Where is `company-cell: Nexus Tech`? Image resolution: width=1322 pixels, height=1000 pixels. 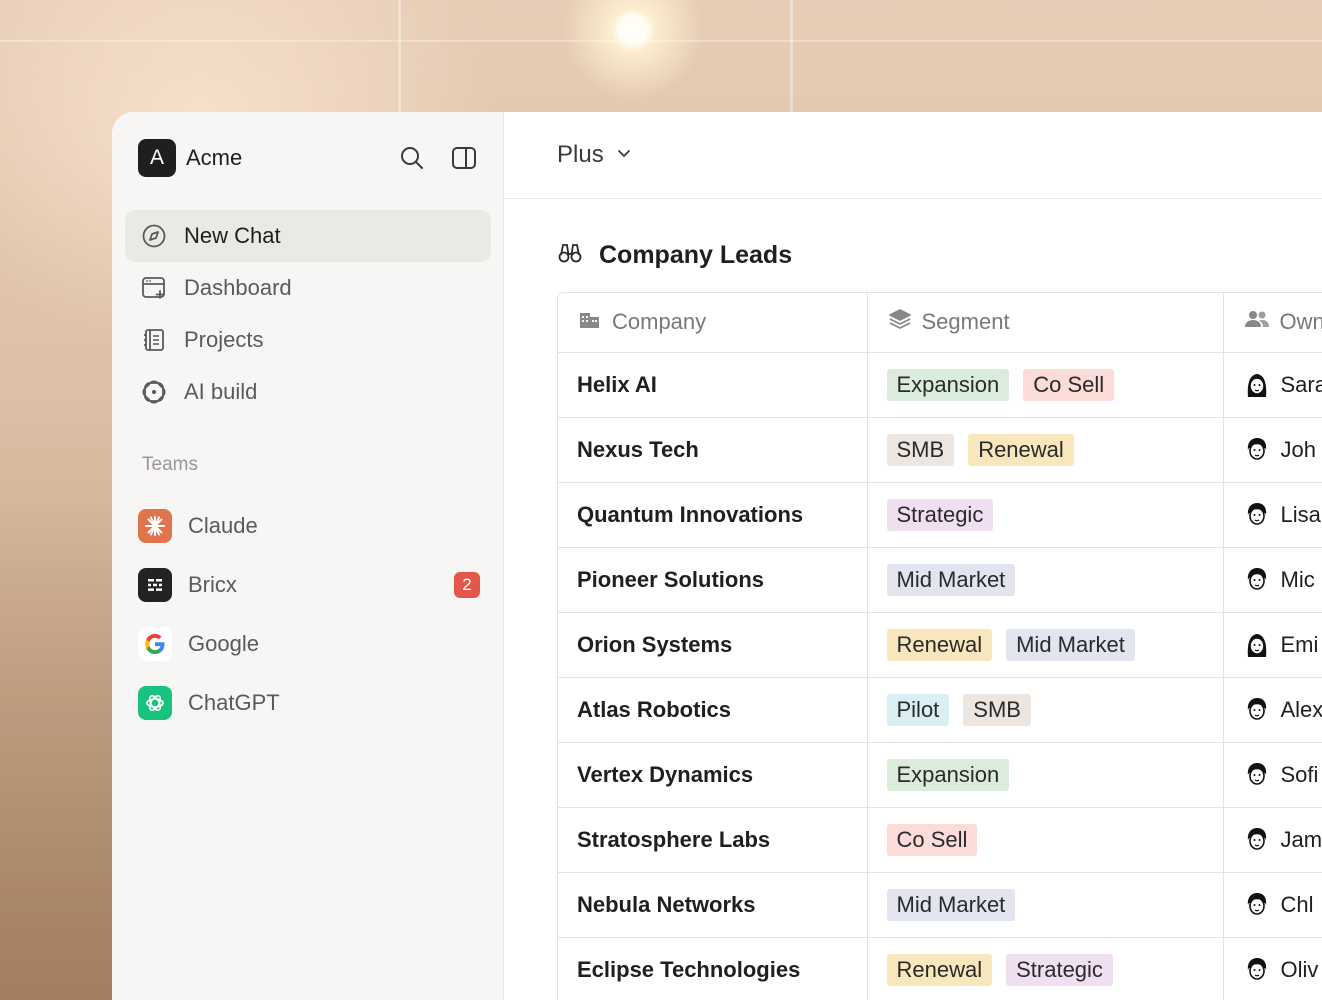
company-cell: Nexus Tech is located at coordinates (713, 450).